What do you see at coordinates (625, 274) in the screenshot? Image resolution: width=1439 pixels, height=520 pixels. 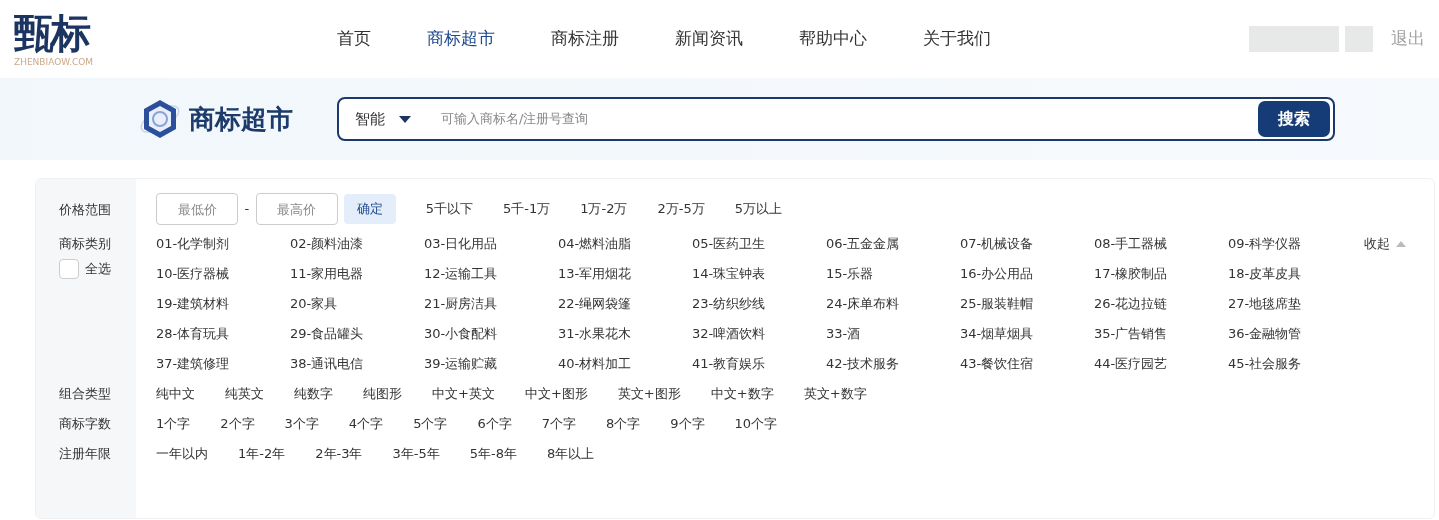 I see `category-option: 13-军用烟花` at bounding box center [625, 274].